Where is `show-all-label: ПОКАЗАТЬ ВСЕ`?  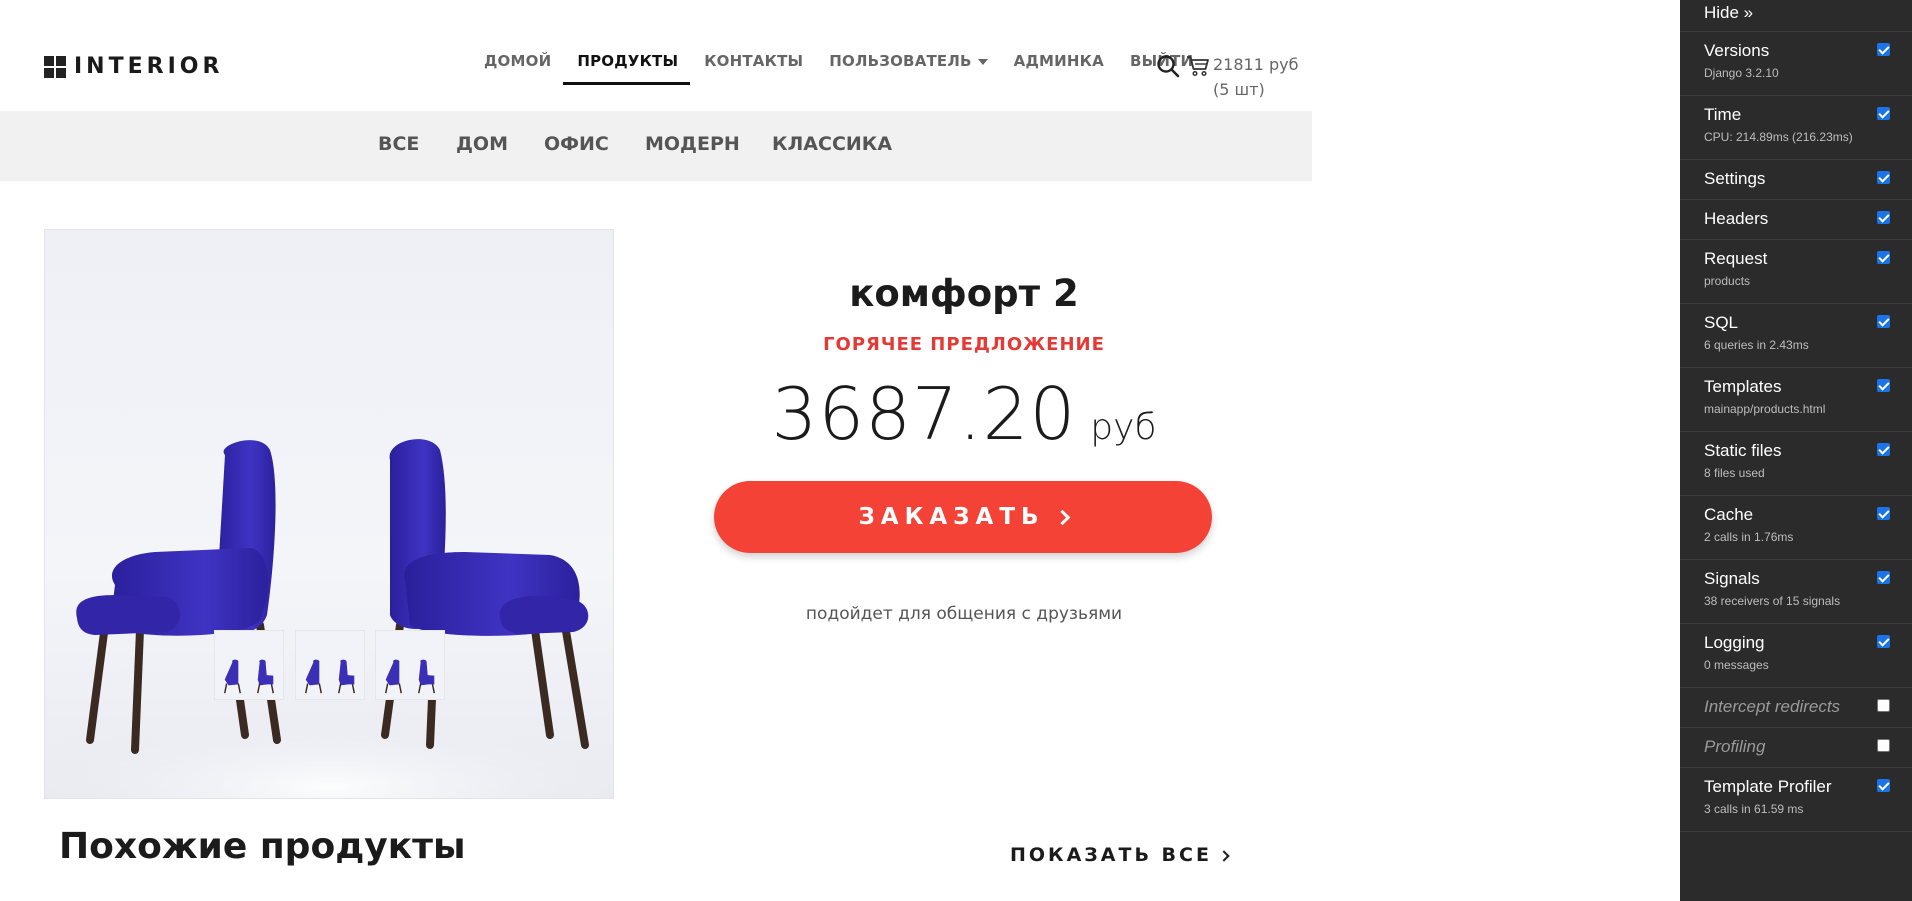 show-all-label: ПОКАЗАТЬ ВСЕ is located at coordinates (1111, 855).